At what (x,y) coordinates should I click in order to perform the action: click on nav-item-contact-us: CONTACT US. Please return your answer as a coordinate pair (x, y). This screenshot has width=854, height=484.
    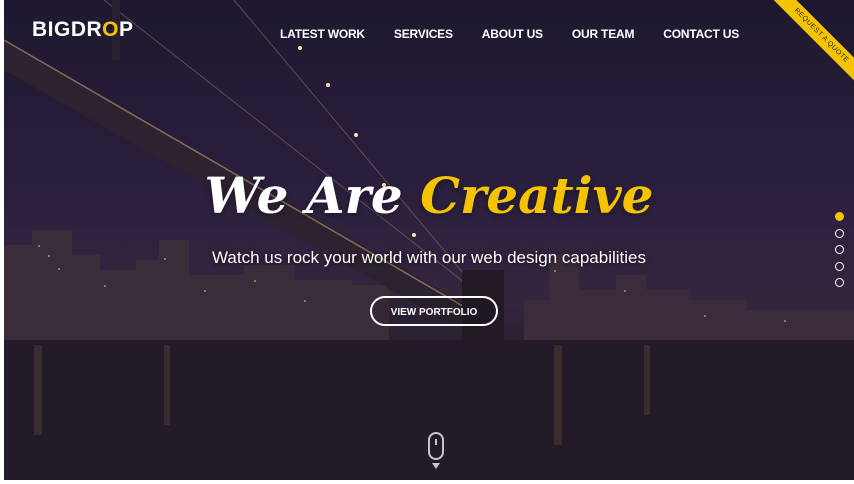
    Looking at the image, I should click on (701, 34).